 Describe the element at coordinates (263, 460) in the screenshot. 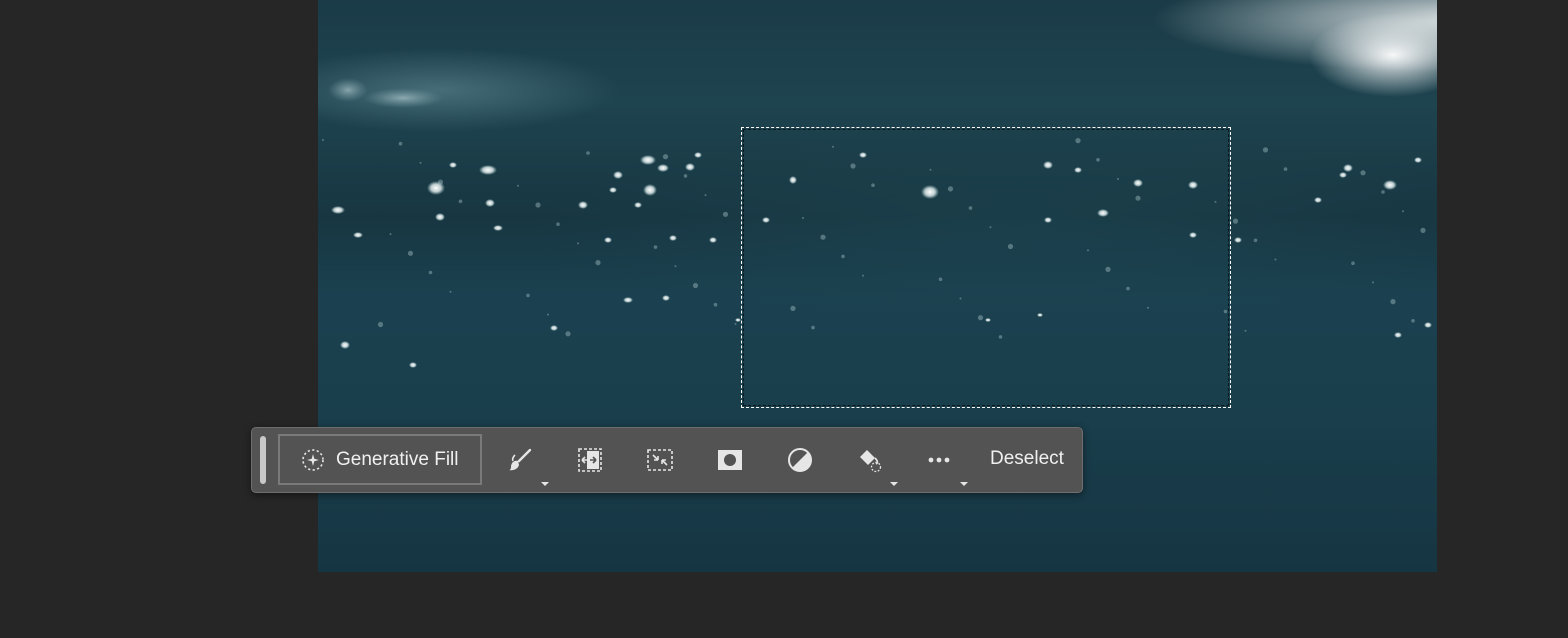

I see `taskbar-drag-handle` at that location.